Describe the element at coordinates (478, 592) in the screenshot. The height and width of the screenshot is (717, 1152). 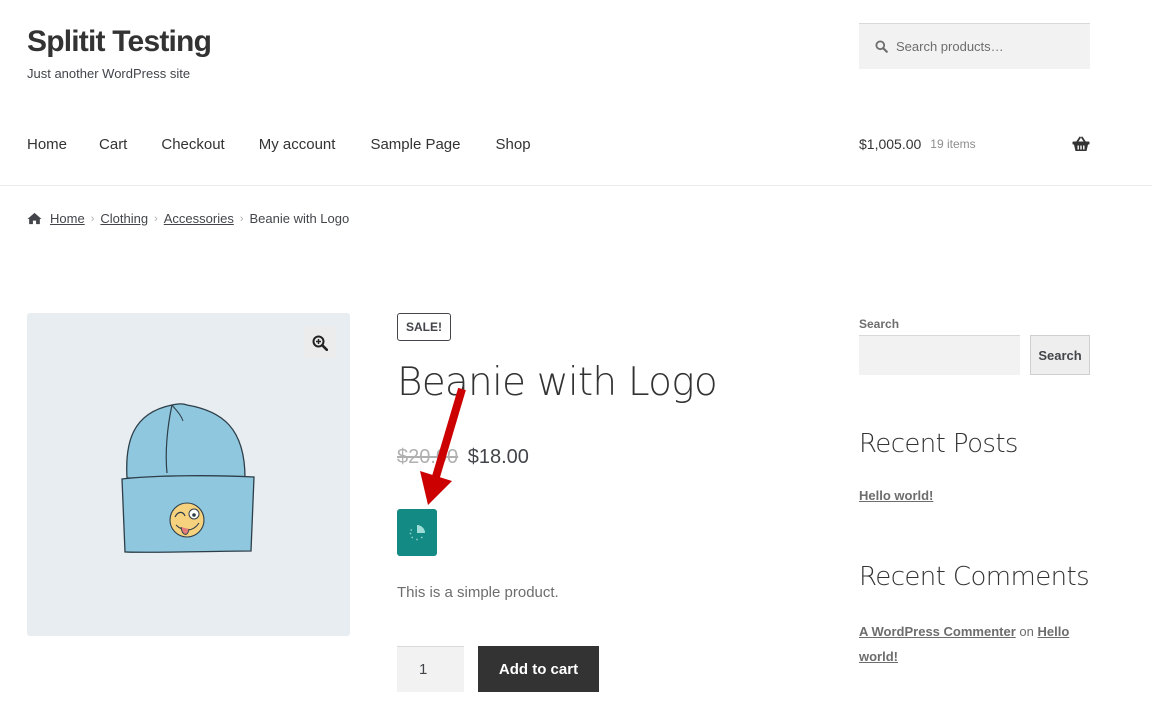
I see `product-short-description: This is a simple product.` at that location.